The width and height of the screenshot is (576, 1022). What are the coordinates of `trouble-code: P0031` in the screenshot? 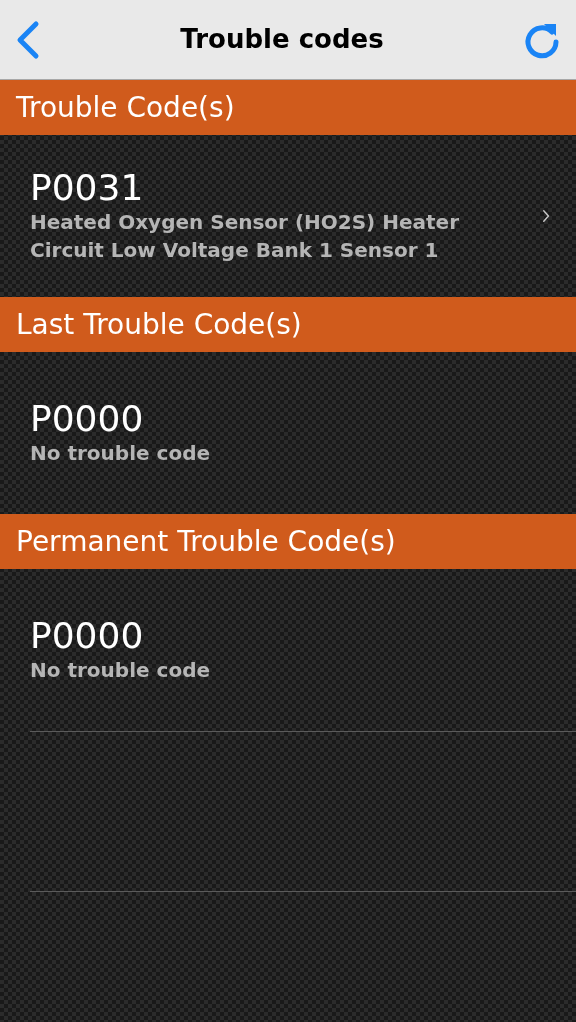 It's located at (87, 188).